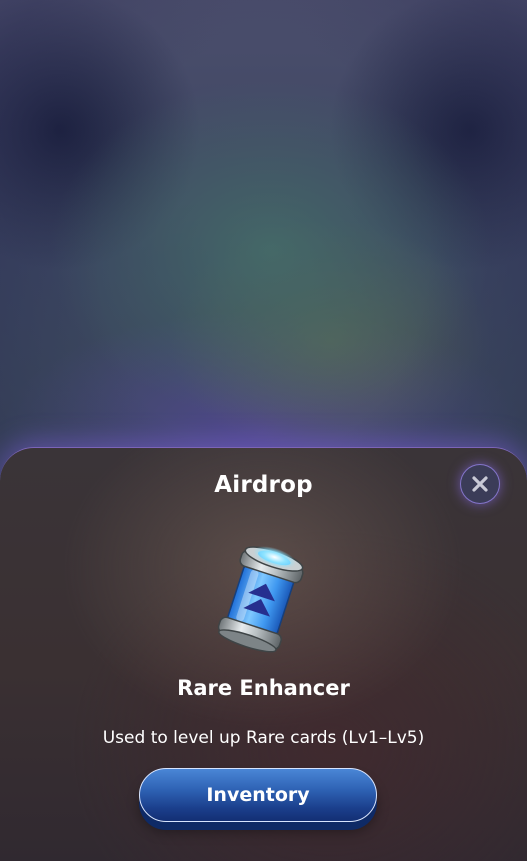 Image resolution: width=527 pixels, height=861 pixels. Describe the element at coordinates (263, 485) in the screenshot. I see `popup-title: Airdrop` at that location.